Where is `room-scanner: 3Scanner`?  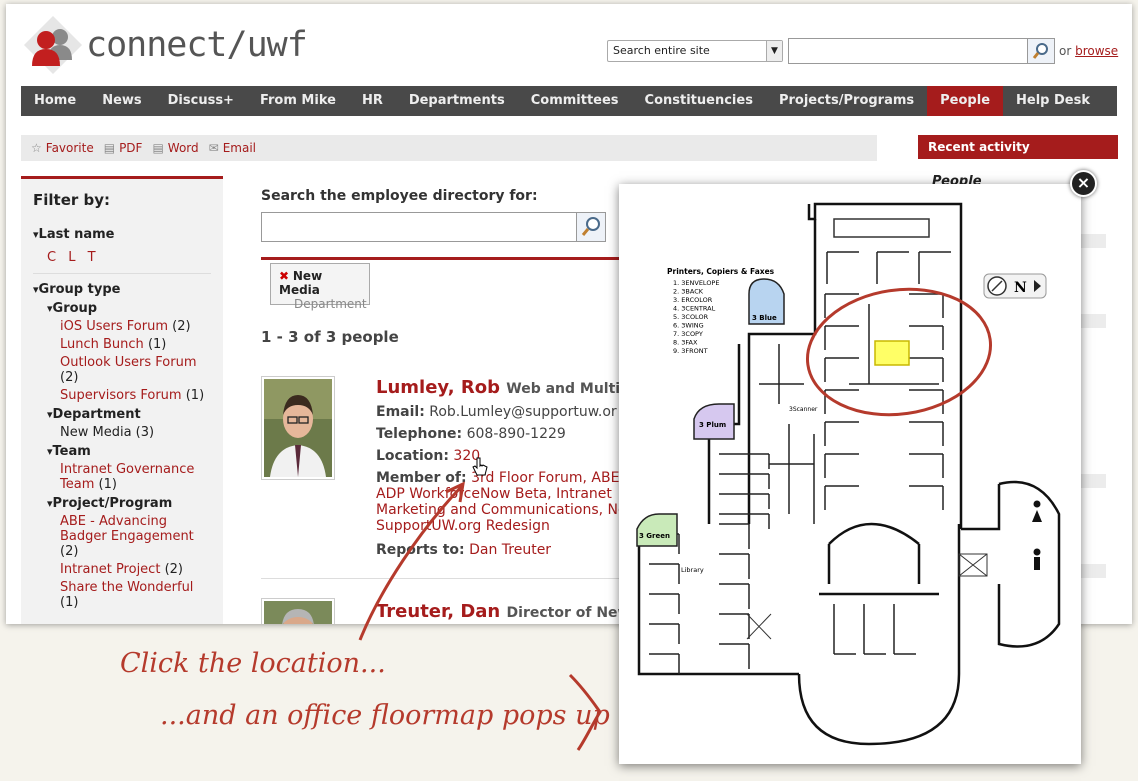 room-scanner: 3Scanner is located at coordinates (803, 409).